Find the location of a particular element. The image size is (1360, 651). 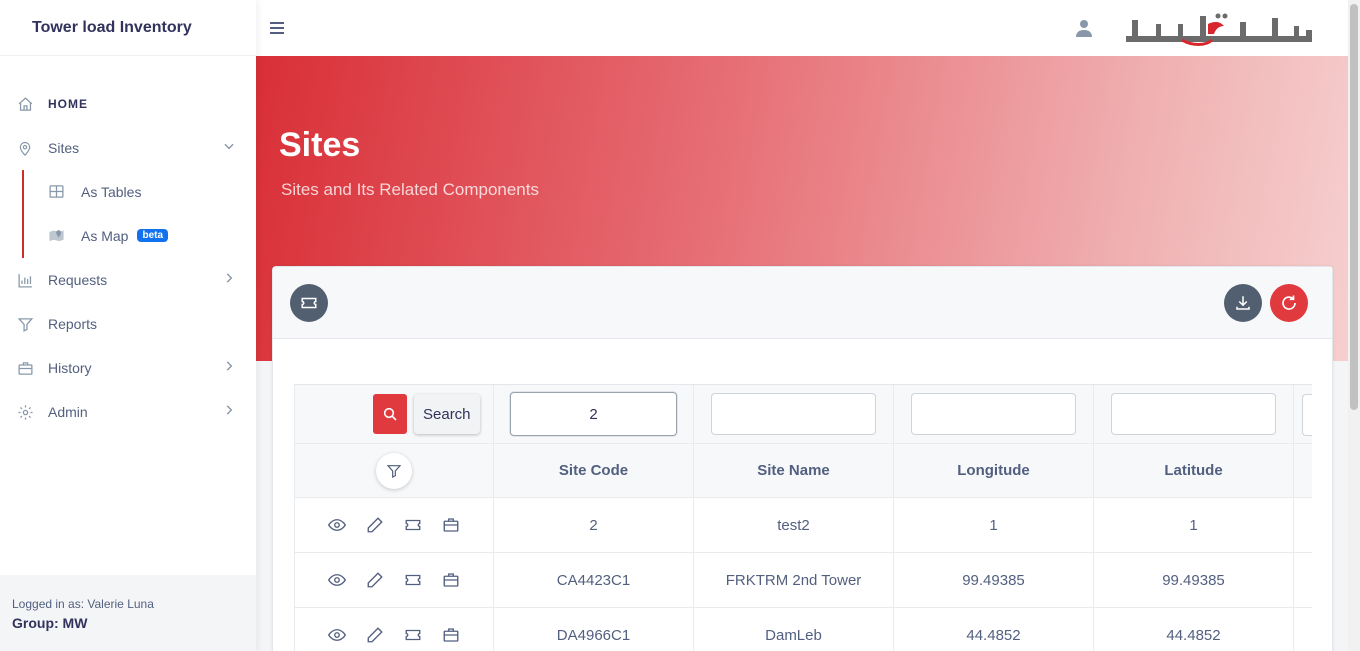

sidebar-item-label: Reports is located at coordinates (73, 324).